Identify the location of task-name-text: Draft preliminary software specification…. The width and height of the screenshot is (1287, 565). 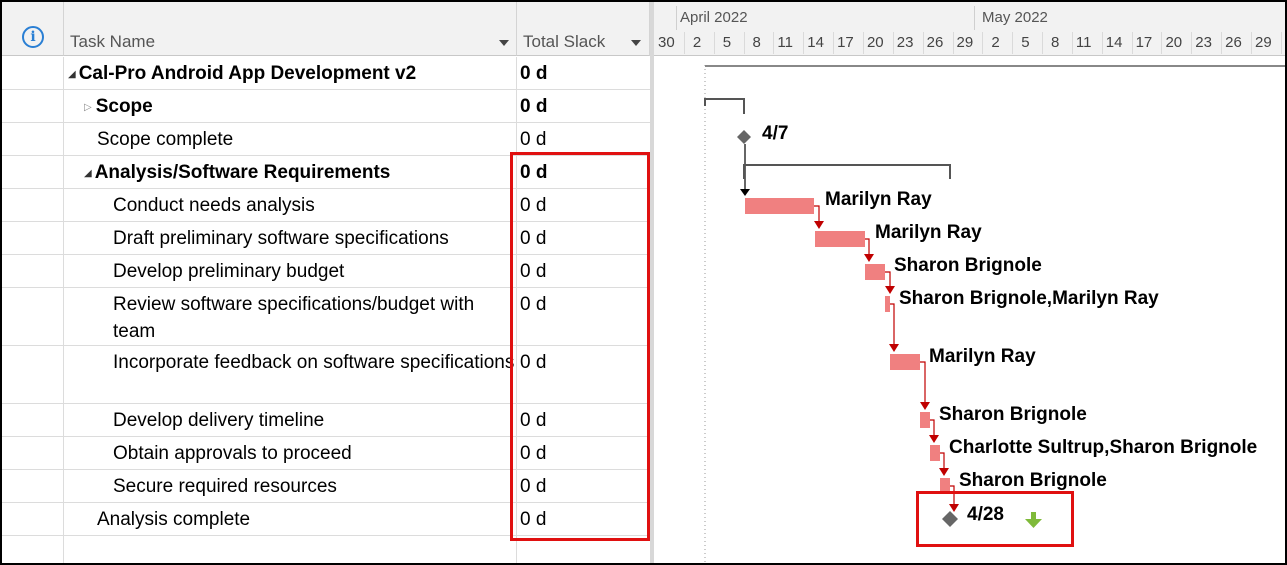
(281, 238).